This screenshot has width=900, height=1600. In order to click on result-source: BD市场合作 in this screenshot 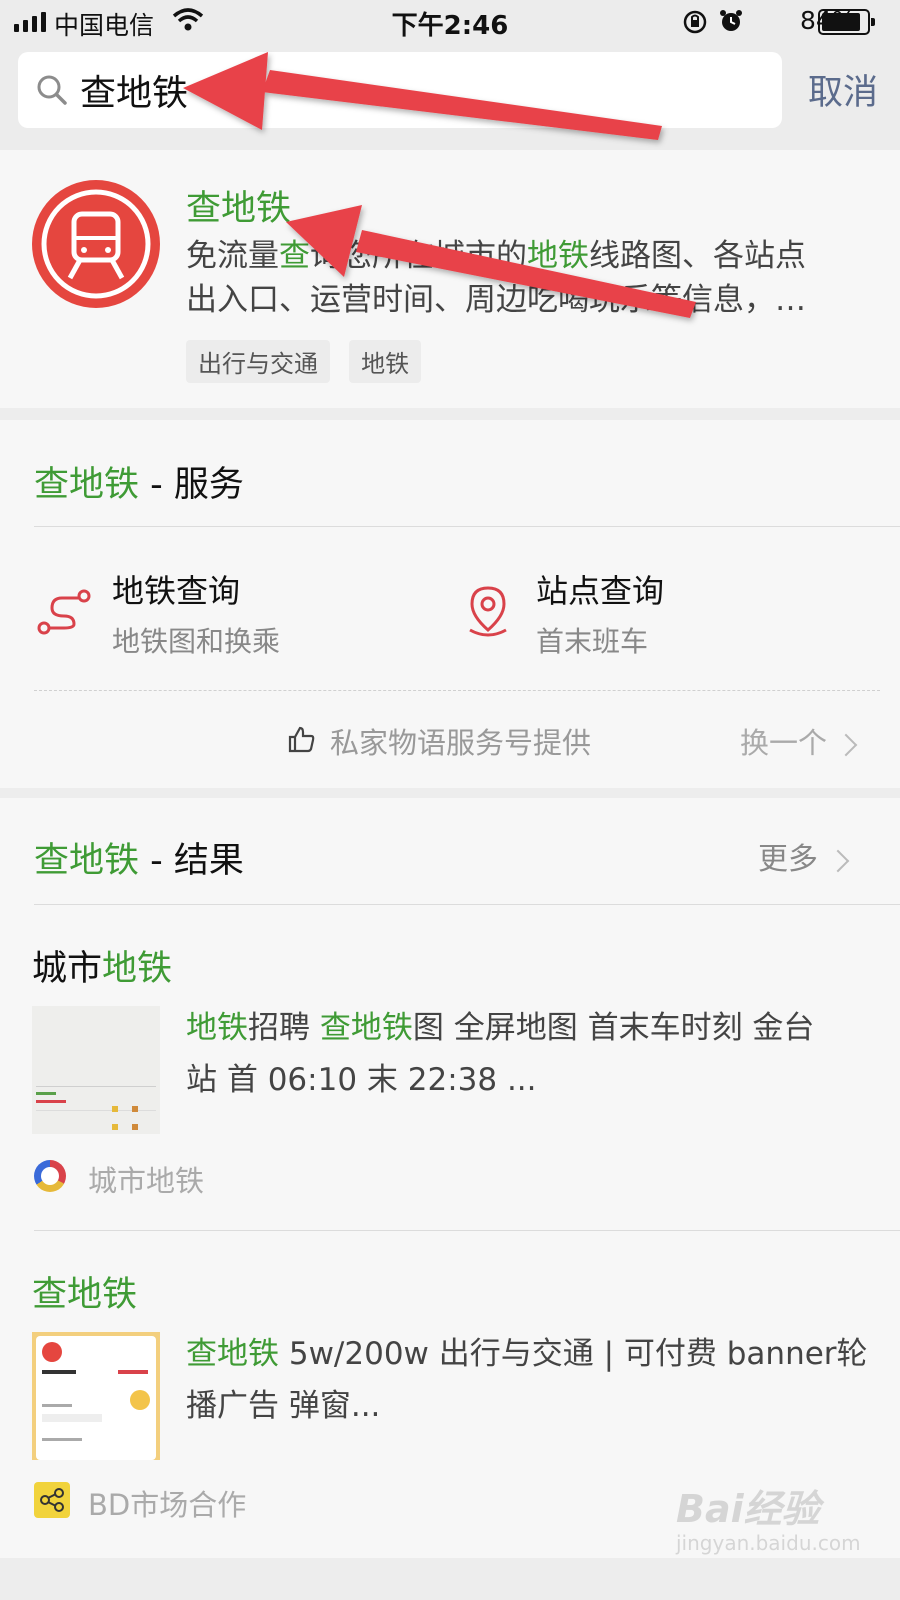, I will do `click(167, 1505)`.